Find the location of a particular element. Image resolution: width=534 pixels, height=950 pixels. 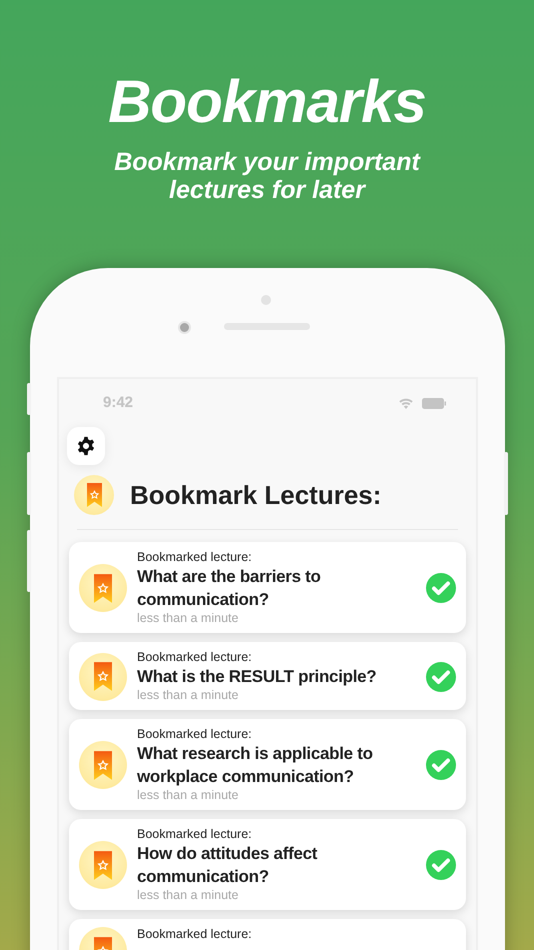

lecture-card: Bookmarked lecture: is located at coordinates (267, 934).